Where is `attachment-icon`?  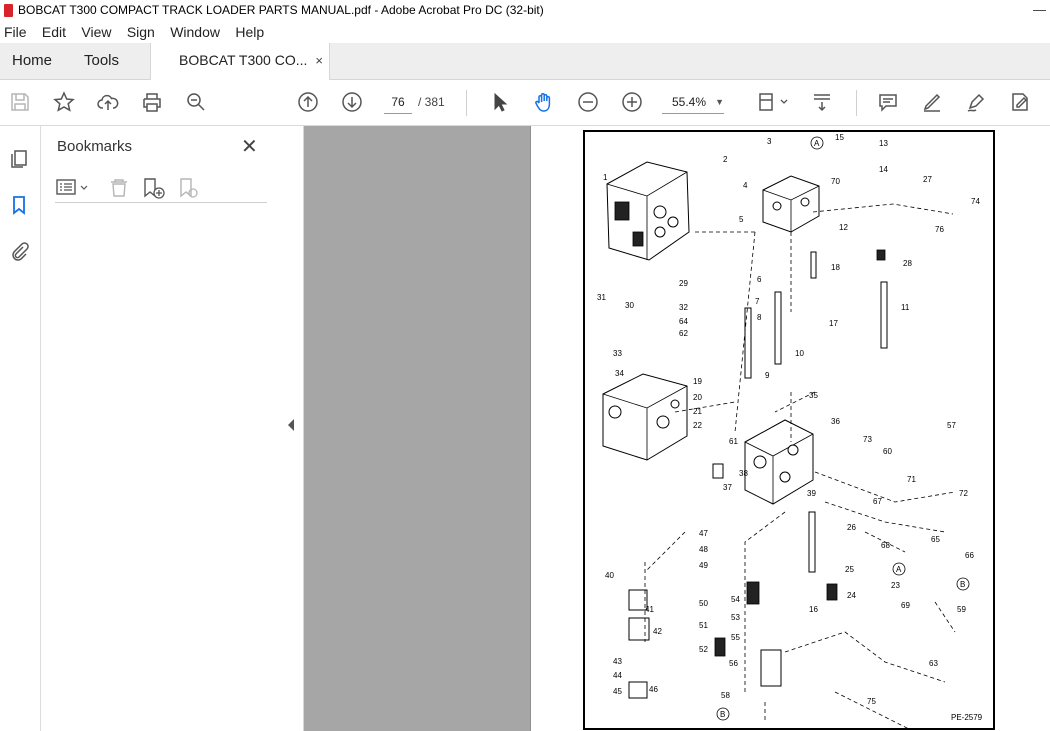
attachment-icon is located at coordinates (19, 251).